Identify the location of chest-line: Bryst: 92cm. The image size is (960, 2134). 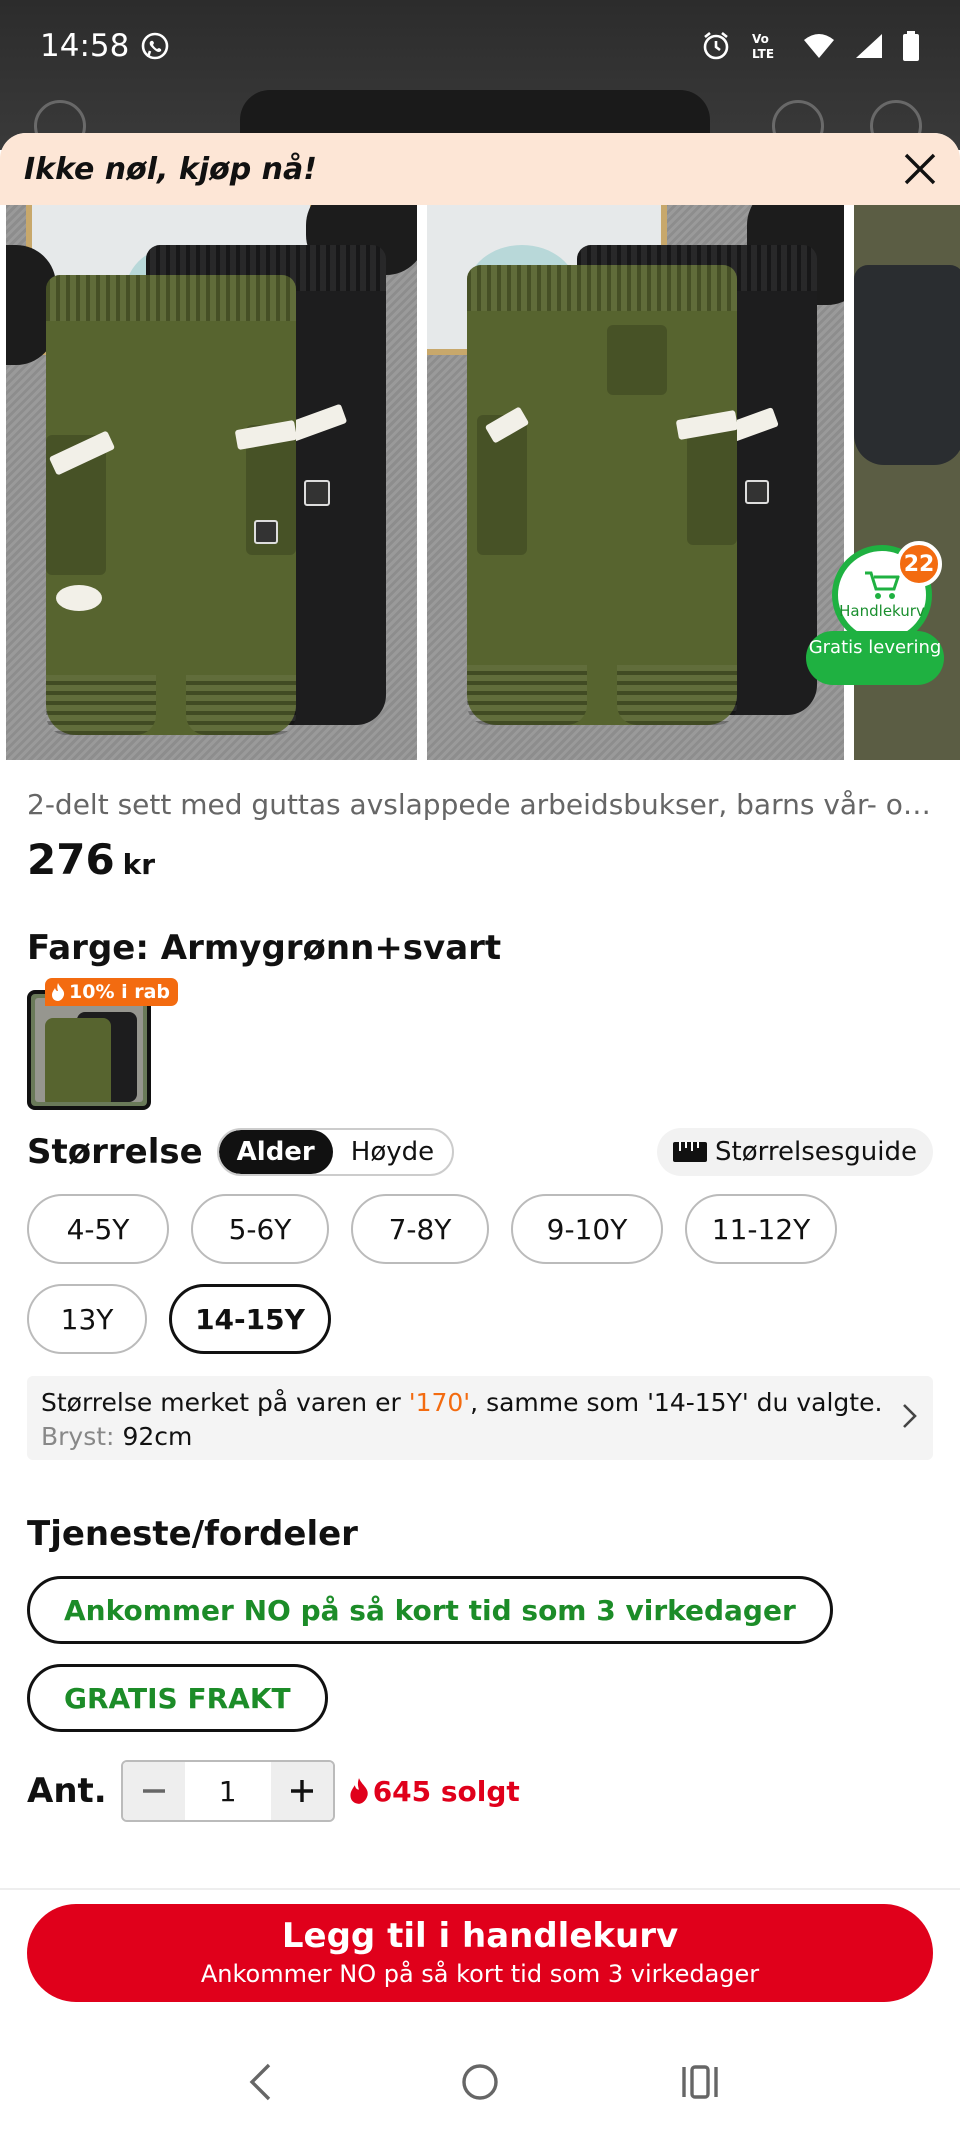
(480, 1437).